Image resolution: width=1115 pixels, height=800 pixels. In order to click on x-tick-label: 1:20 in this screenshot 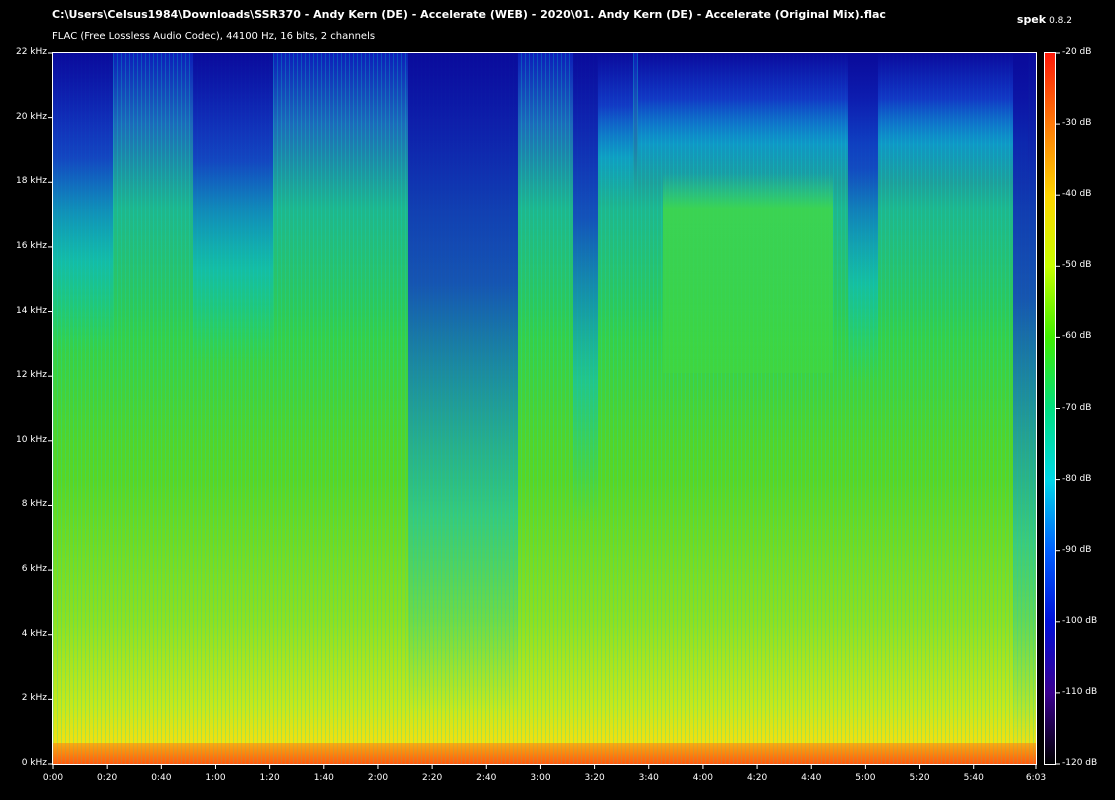, I will do `click(269, 778)`.